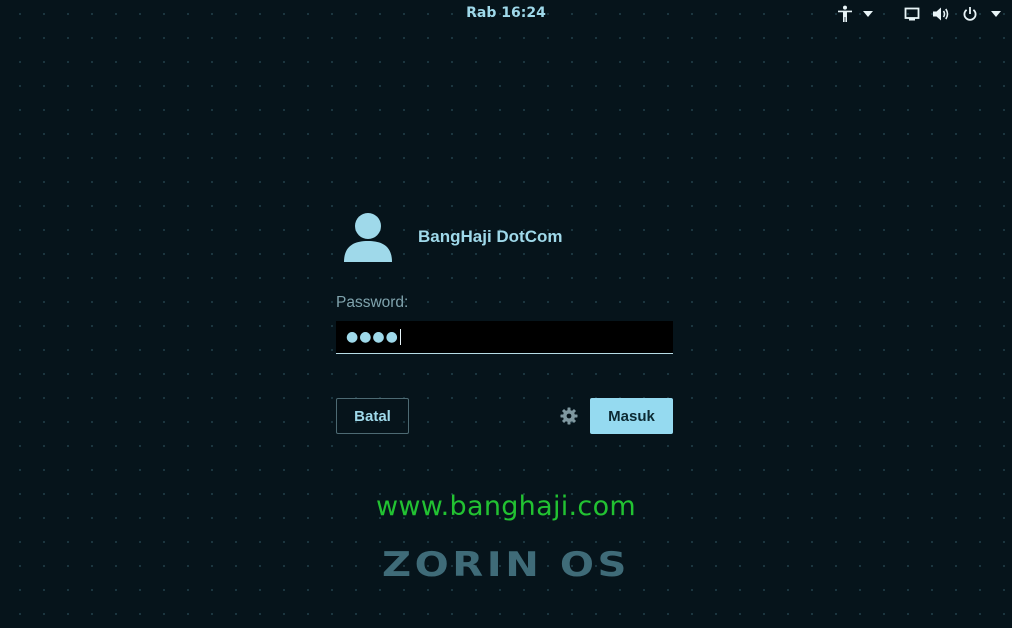  I want to click on gear-icon, so click(569, 416).